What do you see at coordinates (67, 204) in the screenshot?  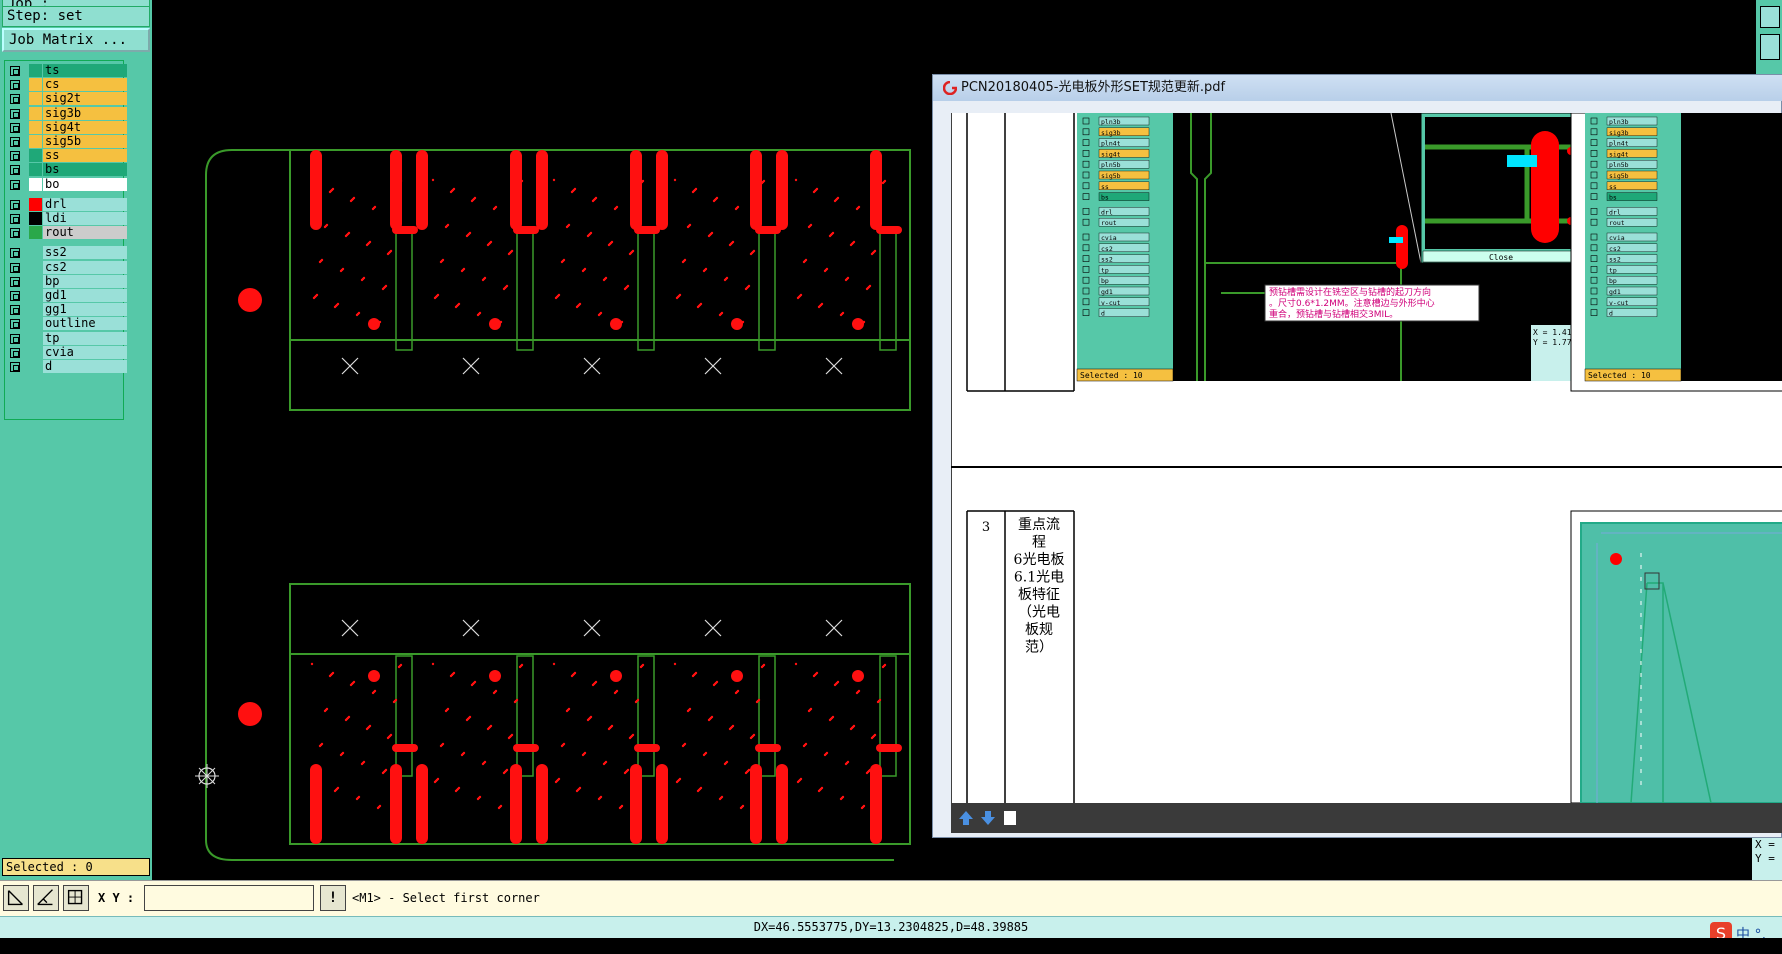 I see `layer-row-drl: drl` at bounding box center [67, 204].